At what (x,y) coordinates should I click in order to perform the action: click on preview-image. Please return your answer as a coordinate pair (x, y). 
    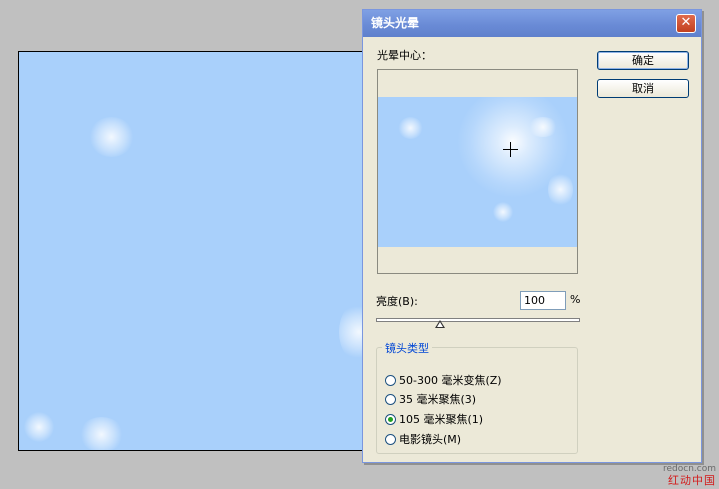
    Looking at the image, I should click on (477, 172).